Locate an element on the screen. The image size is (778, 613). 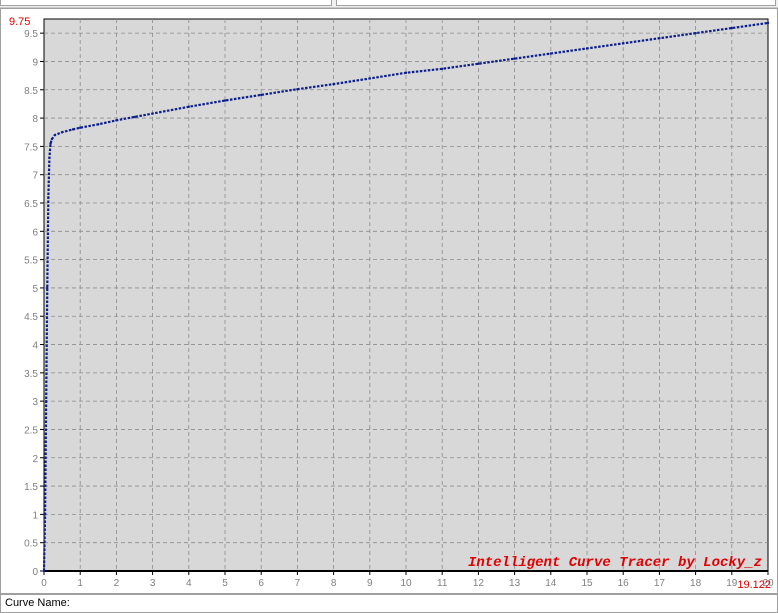
y-tick-label: 9 is located at coordinates (35, 62).